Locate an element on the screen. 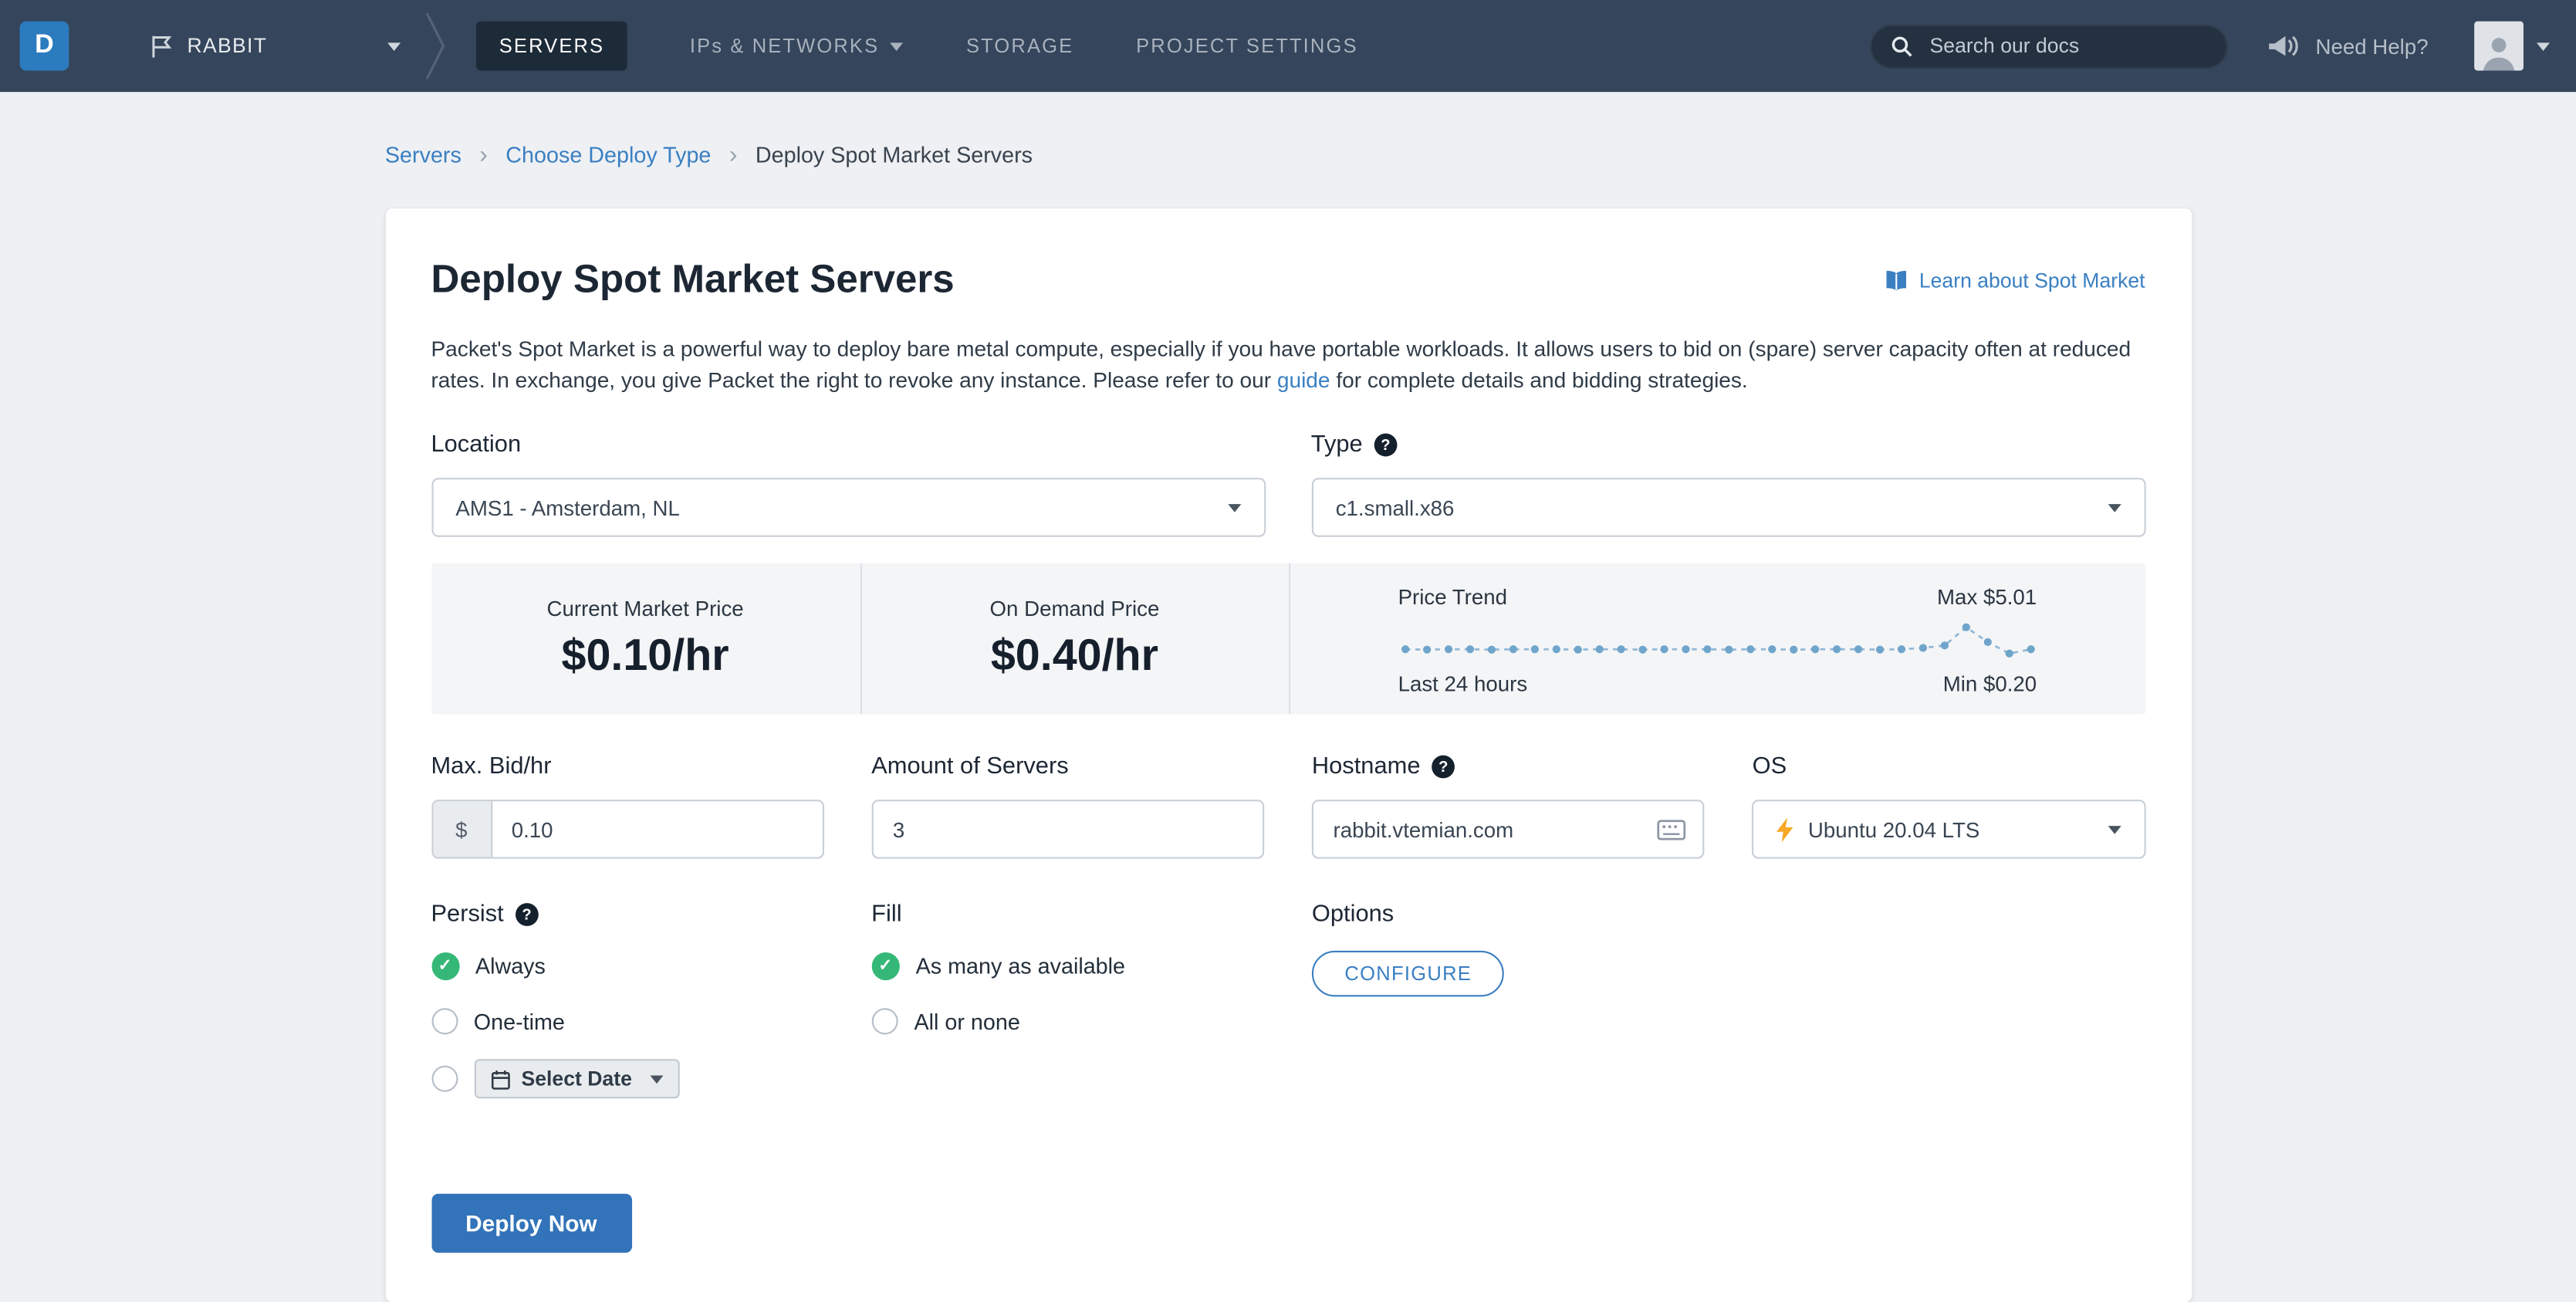 The image size is (2576, 1302). location-select: AMS1 - Amsterdam, NL is located at coordinates (848, 507).